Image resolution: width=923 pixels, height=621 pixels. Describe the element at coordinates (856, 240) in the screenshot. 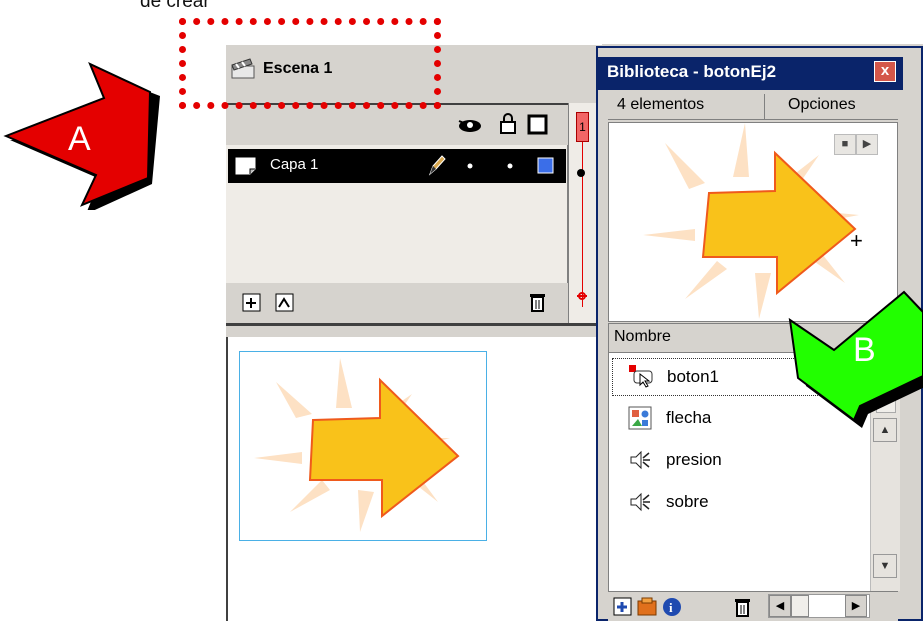

I see `preview-cursor: +` at that location.